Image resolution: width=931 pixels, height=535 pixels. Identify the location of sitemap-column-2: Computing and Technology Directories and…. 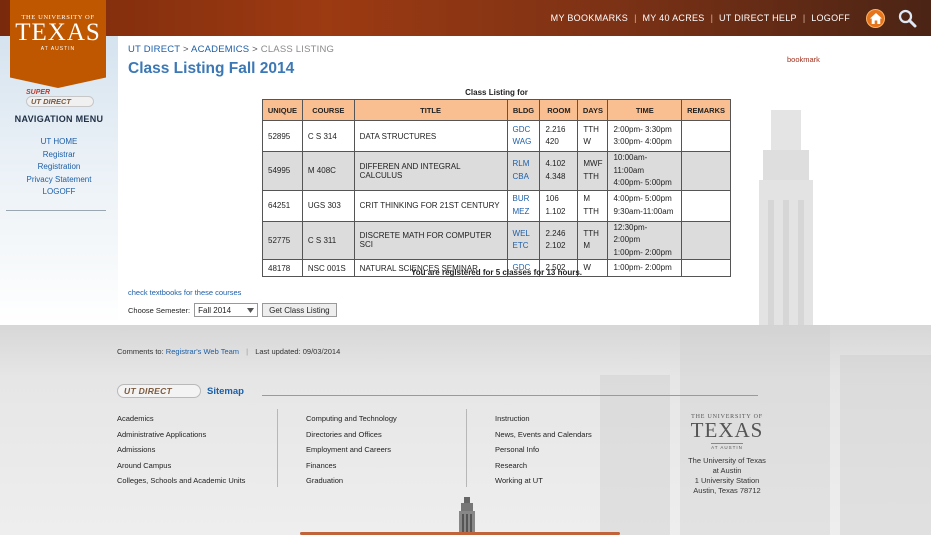
(351, 450).